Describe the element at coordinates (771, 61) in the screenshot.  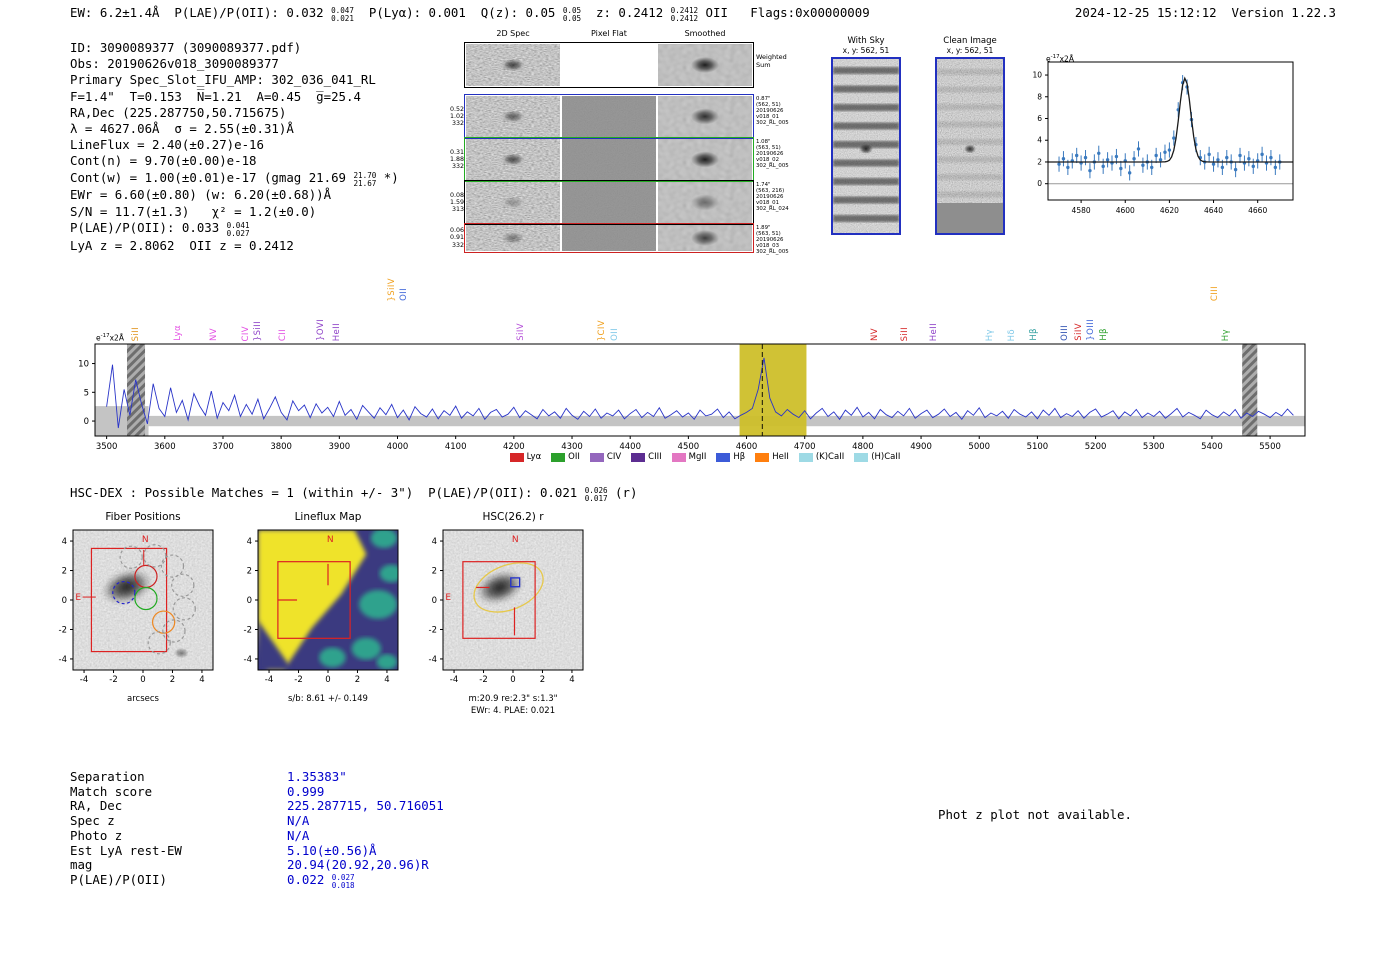
I see `weighted-sum-label: Weighted Sum` at that location.